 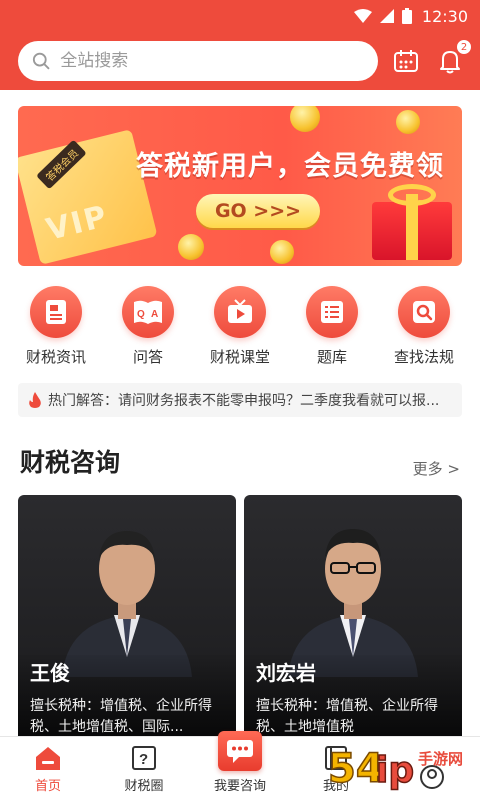 What do you see at coordinates (362, 16) in the screenshot?
I see `wifi-icon` at bounding box center [362, 16].